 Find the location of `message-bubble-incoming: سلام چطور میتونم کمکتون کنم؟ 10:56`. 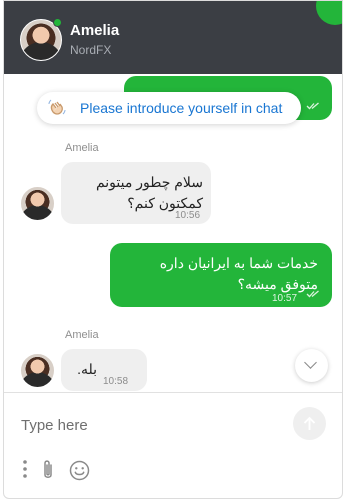

message-bubble-incoming: سلام چطور میتونم کمکتون کنم؟ 10:56 is located at coordinates (136, 193).